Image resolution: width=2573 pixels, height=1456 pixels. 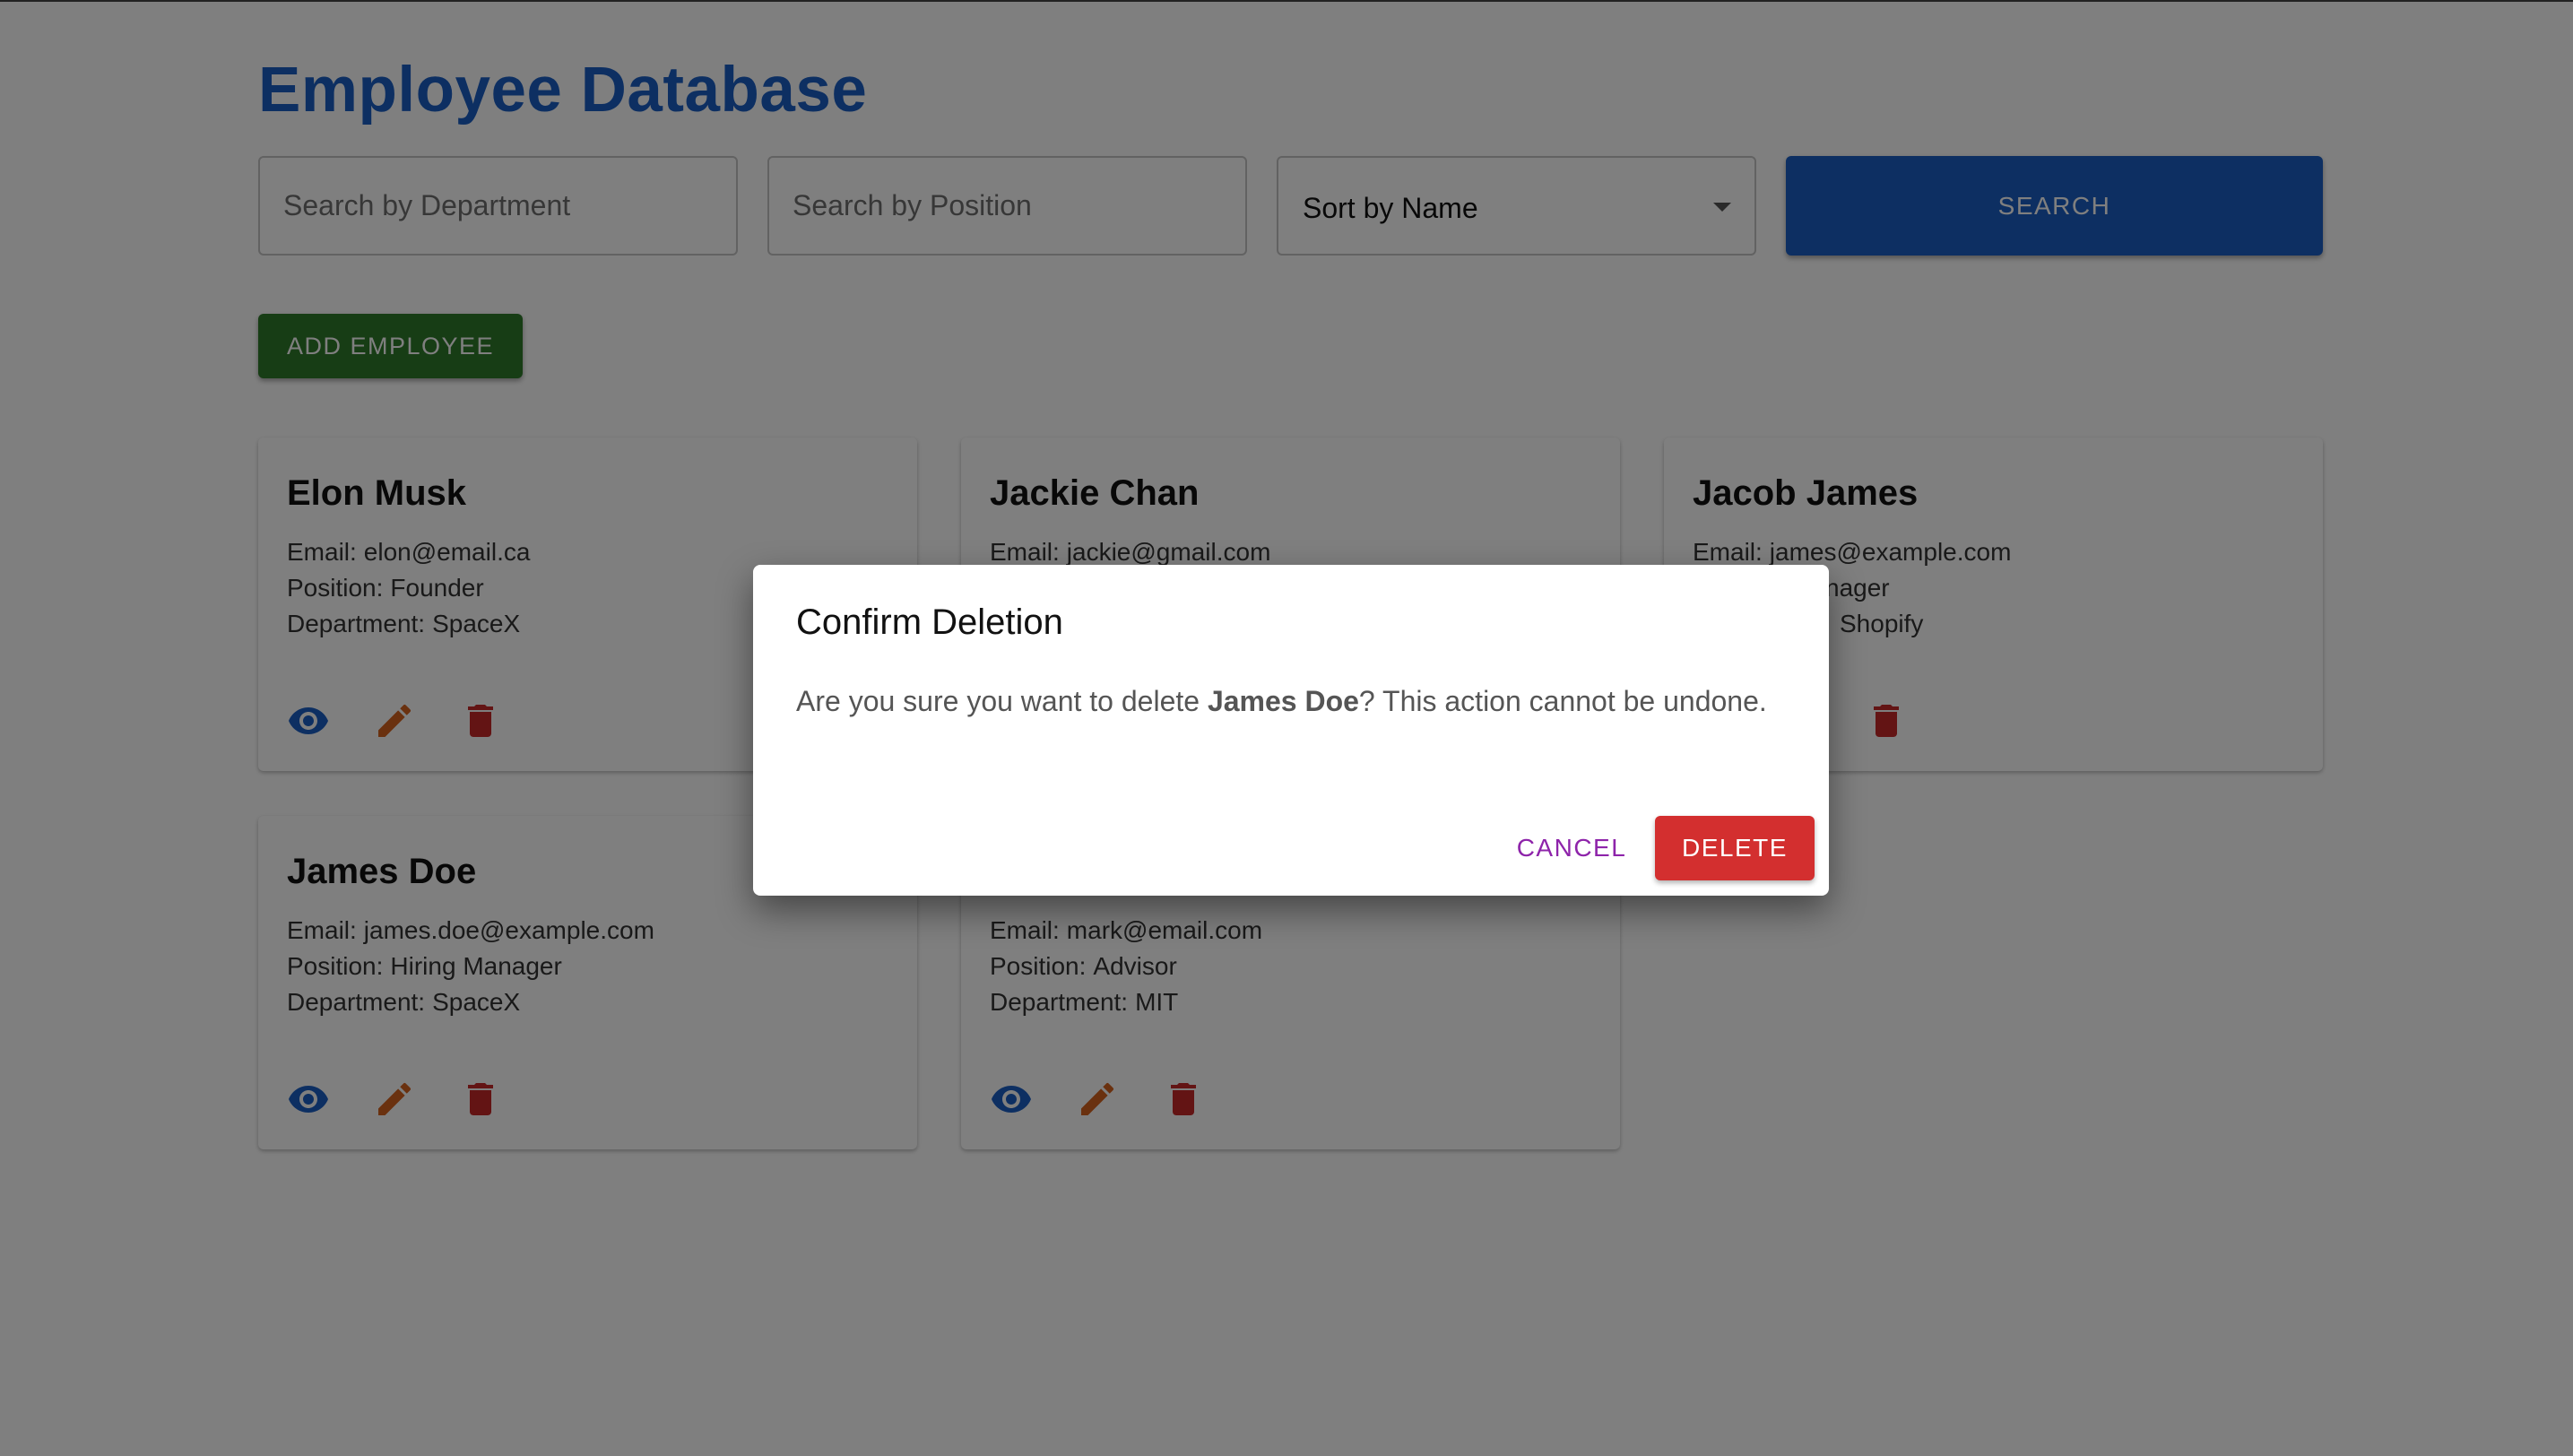 I want to click on dialog-title: Confirm Deletion, so click(x=929, y=622).